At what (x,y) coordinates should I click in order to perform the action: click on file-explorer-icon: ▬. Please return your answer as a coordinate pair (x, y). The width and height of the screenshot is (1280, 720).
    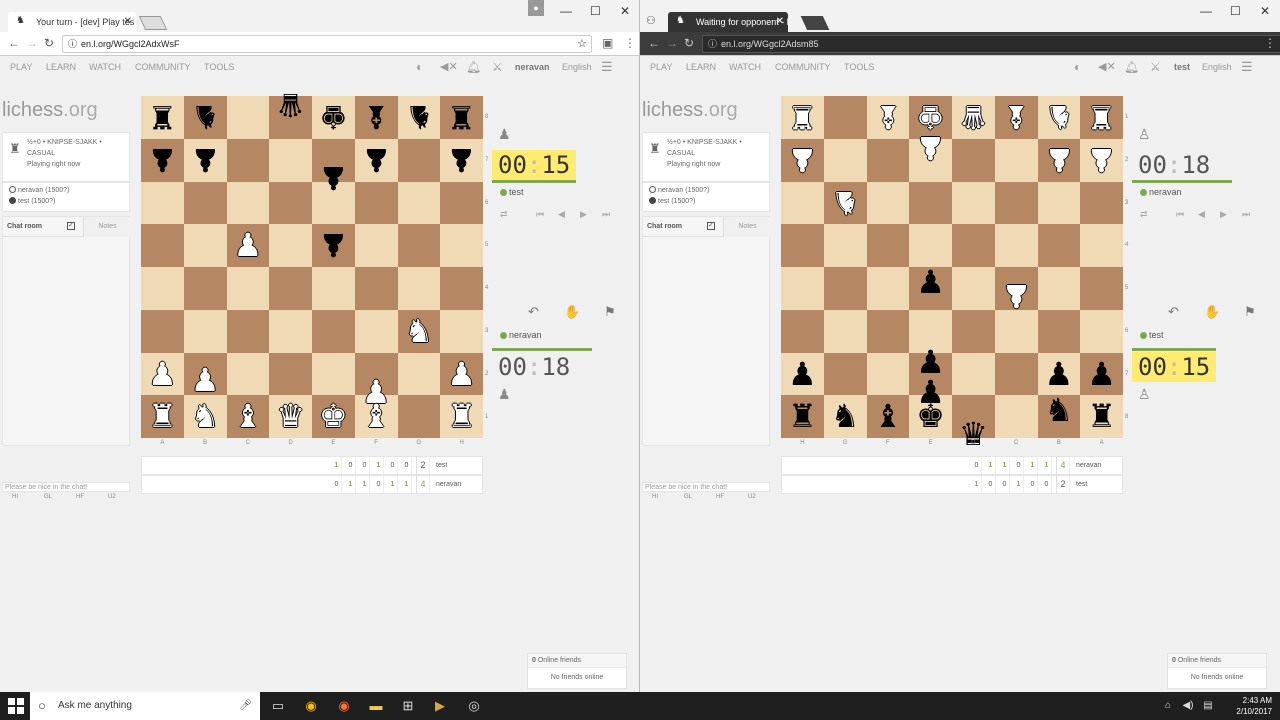
    Looking at the image, I should click on (376, 706).